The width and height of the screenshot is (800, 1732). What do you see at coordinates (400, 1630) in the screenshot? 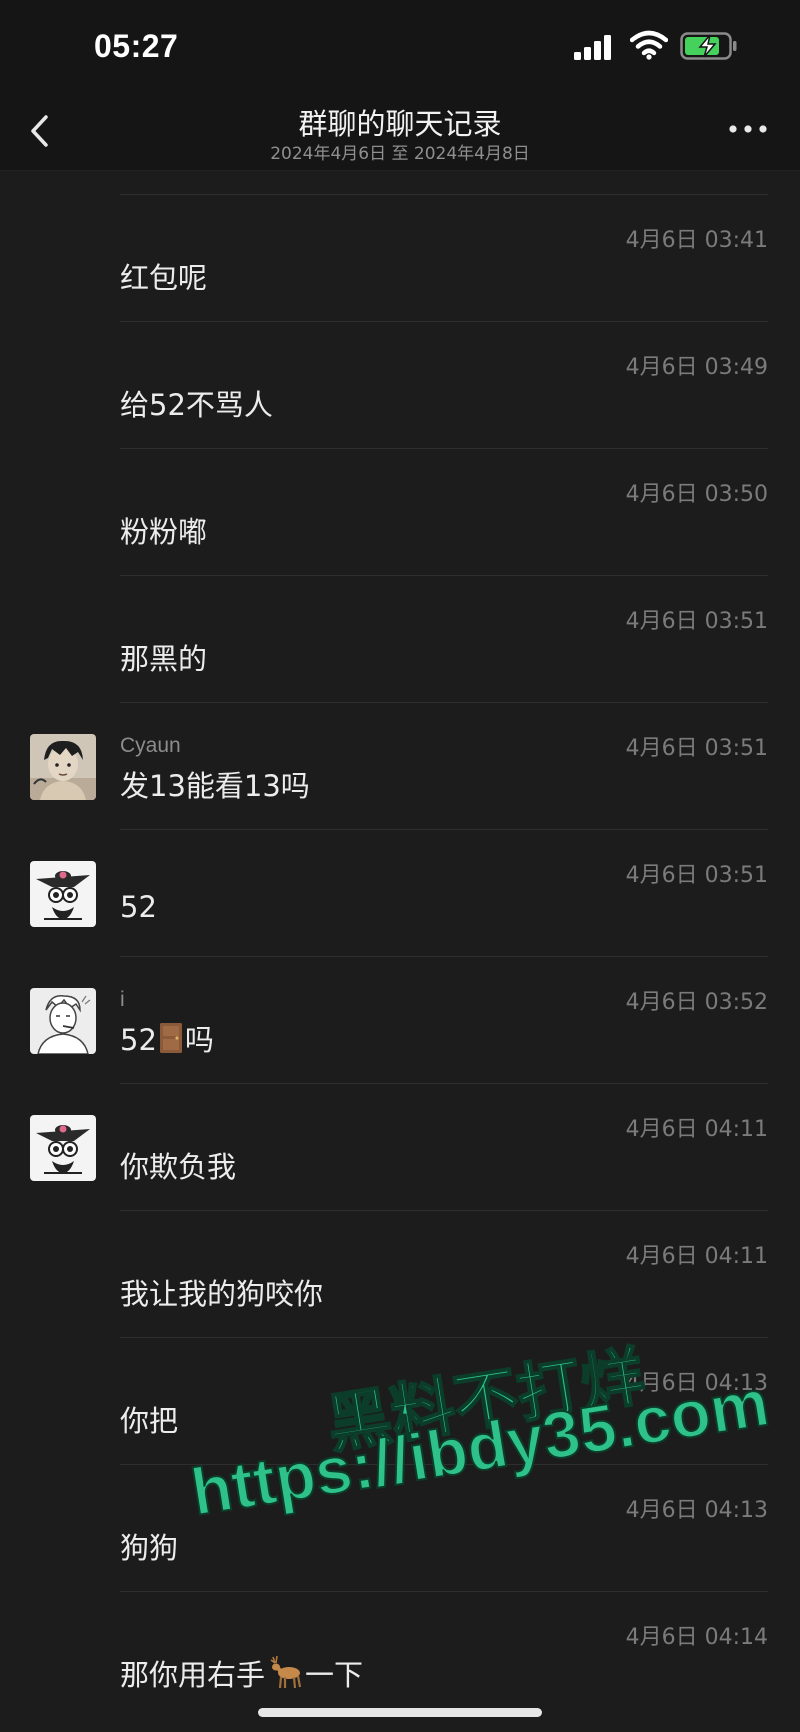
I see `message-row: 4月6日 04:14 那你用右手 一下` at bounding box center [400, 1630].